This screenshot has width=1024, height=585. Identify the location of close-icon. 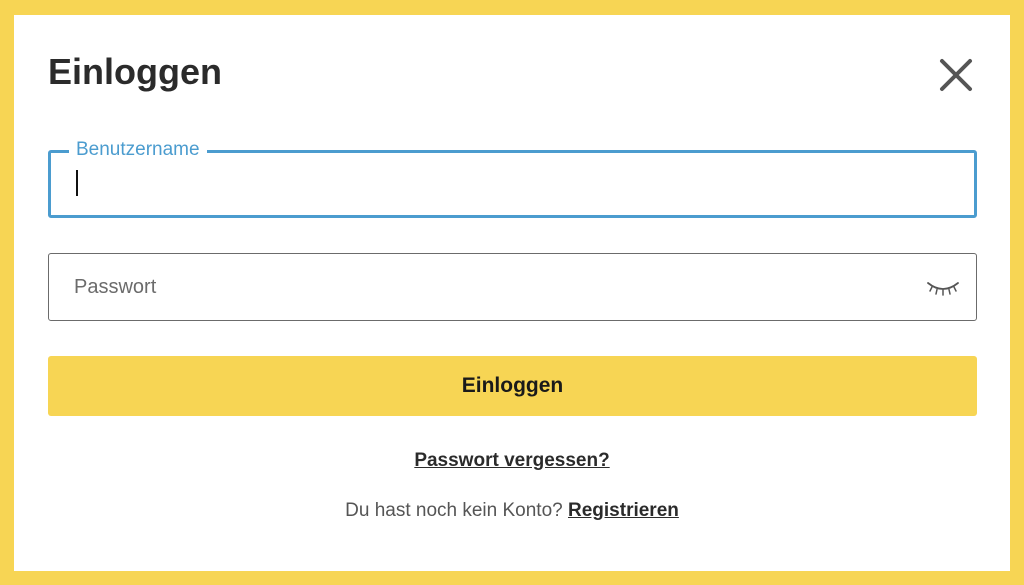
(956, 75).